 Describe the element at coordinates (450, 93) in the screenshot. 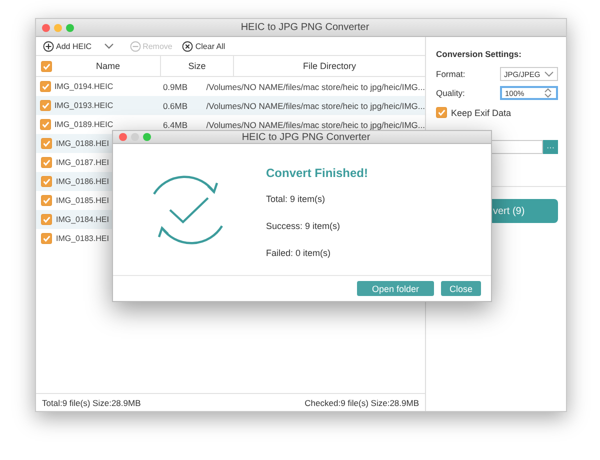

I see `field-label: Quality:` at that location.